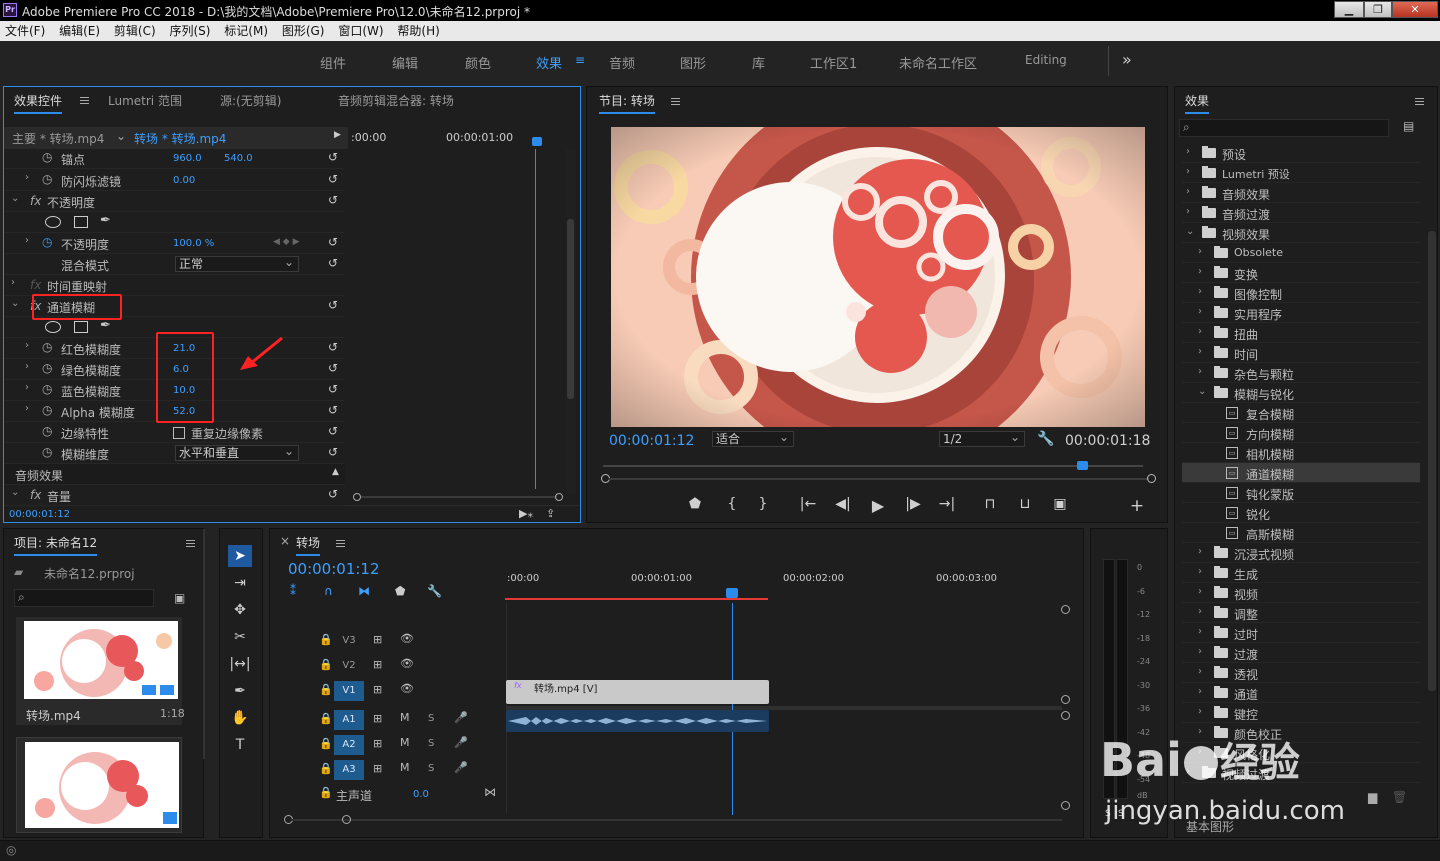 This screenshot has width=1440, height=861. Describe the element at coordinates (187, 158) in the screenshot. I see `anchor-x-value: 960.0` at that location.